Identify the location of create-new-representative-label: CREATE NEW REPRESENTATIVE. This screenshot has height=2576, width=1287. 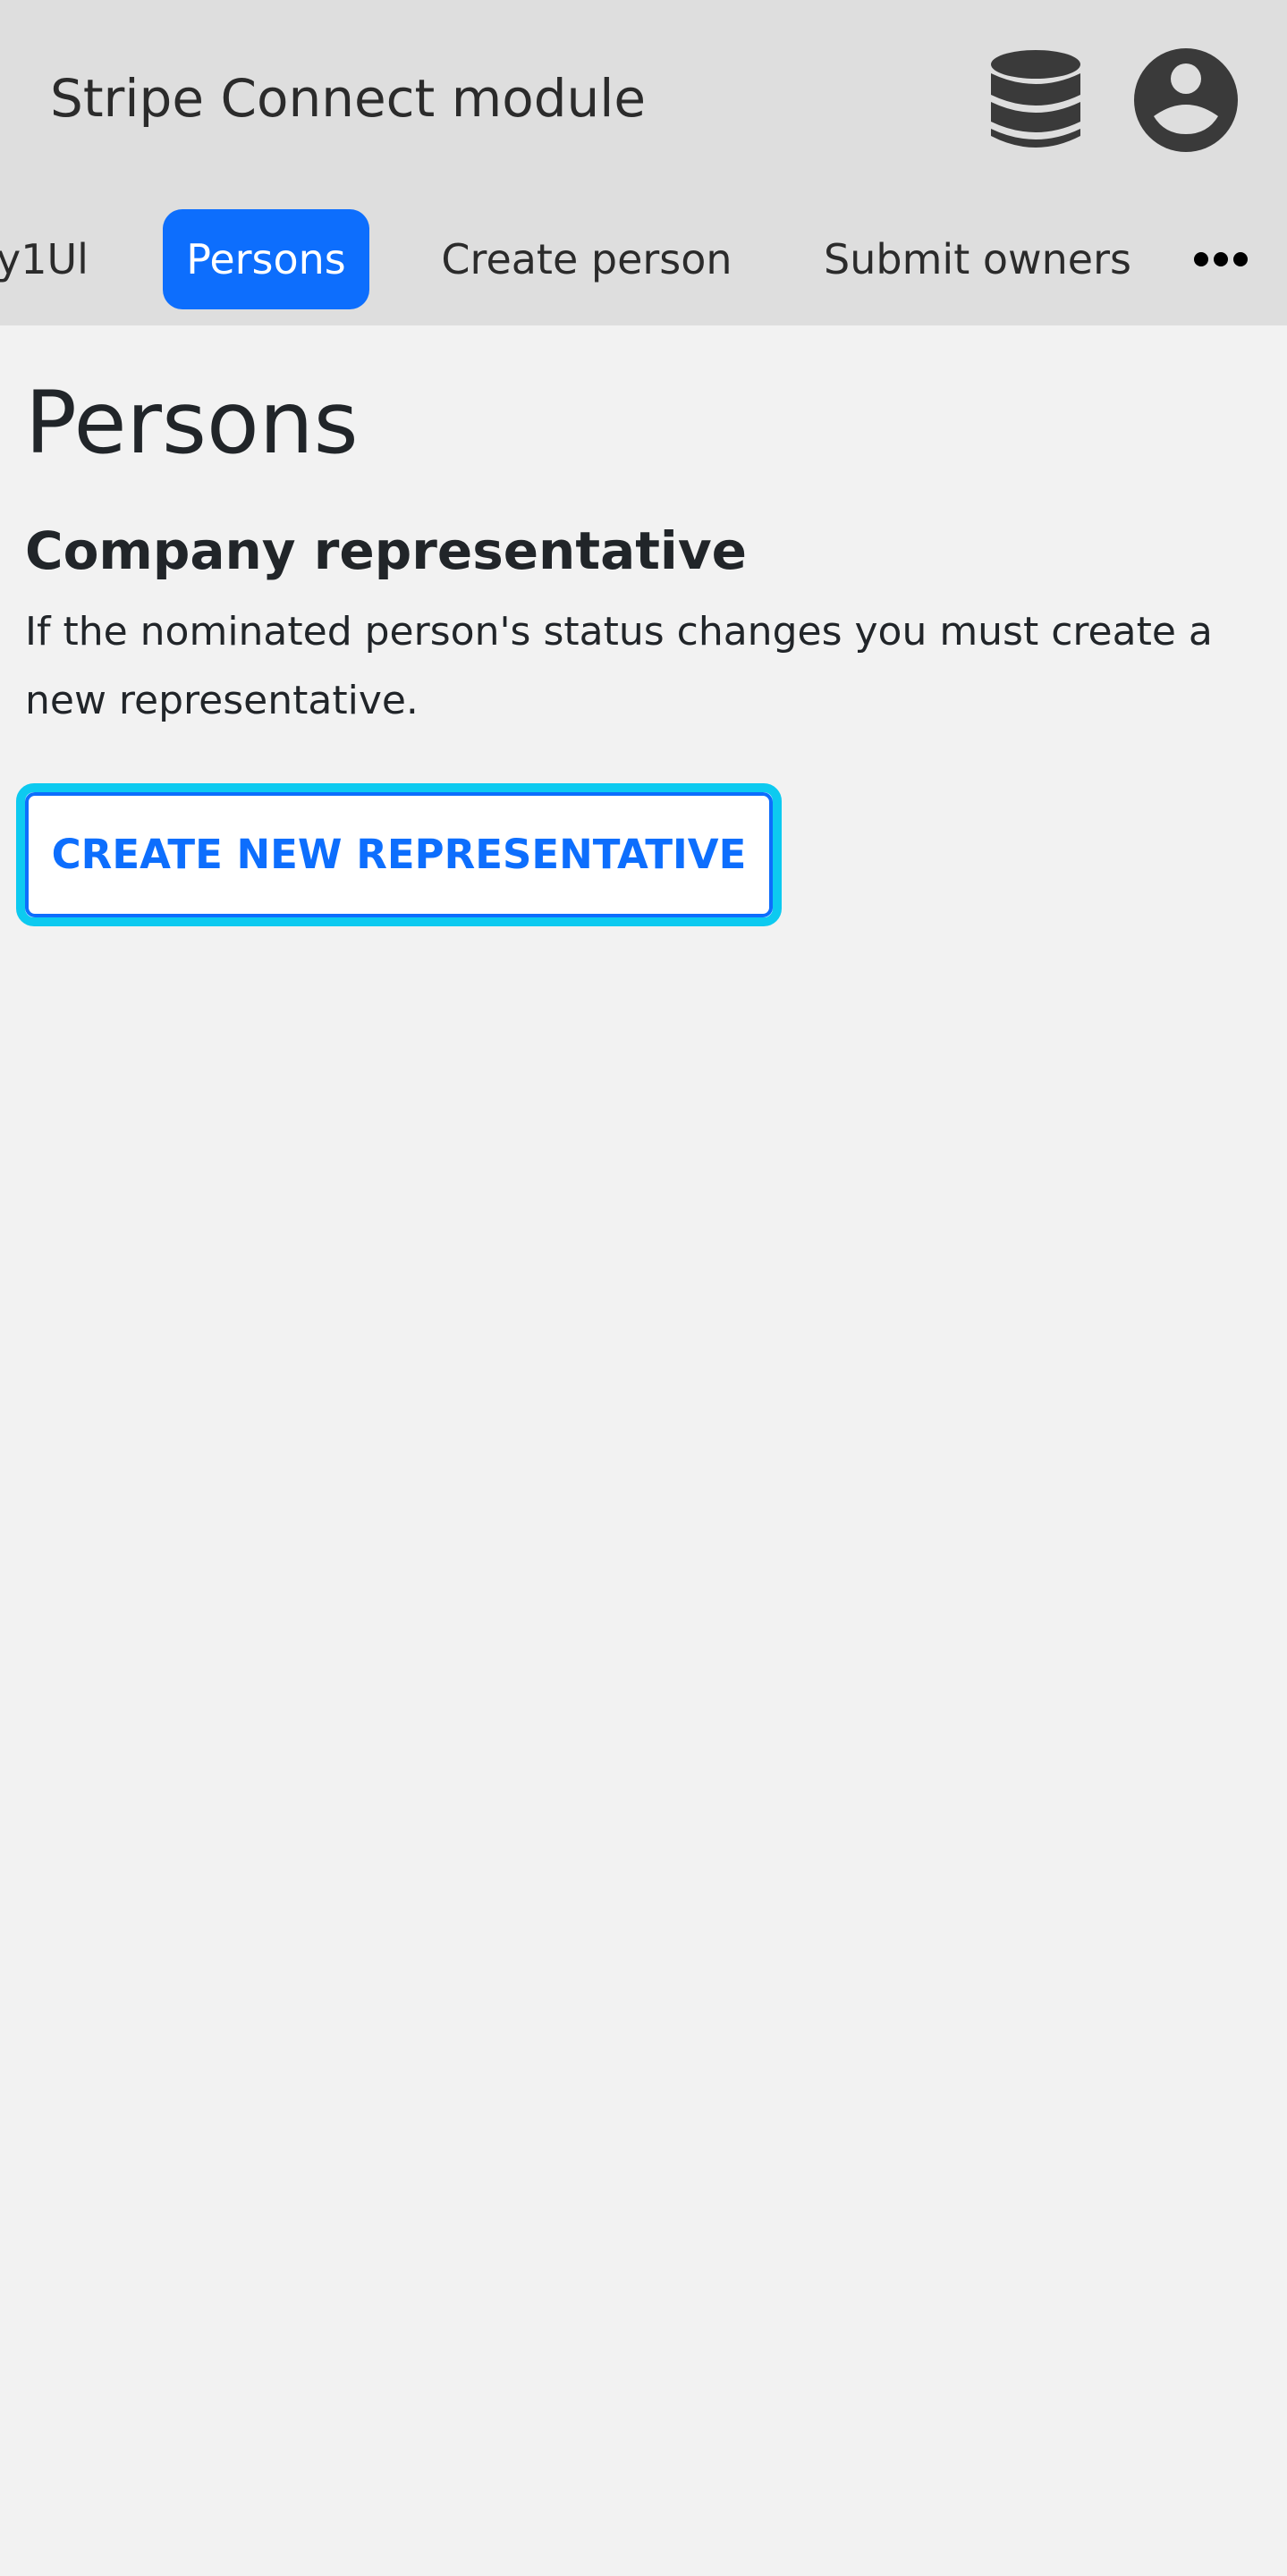
(399, 854).